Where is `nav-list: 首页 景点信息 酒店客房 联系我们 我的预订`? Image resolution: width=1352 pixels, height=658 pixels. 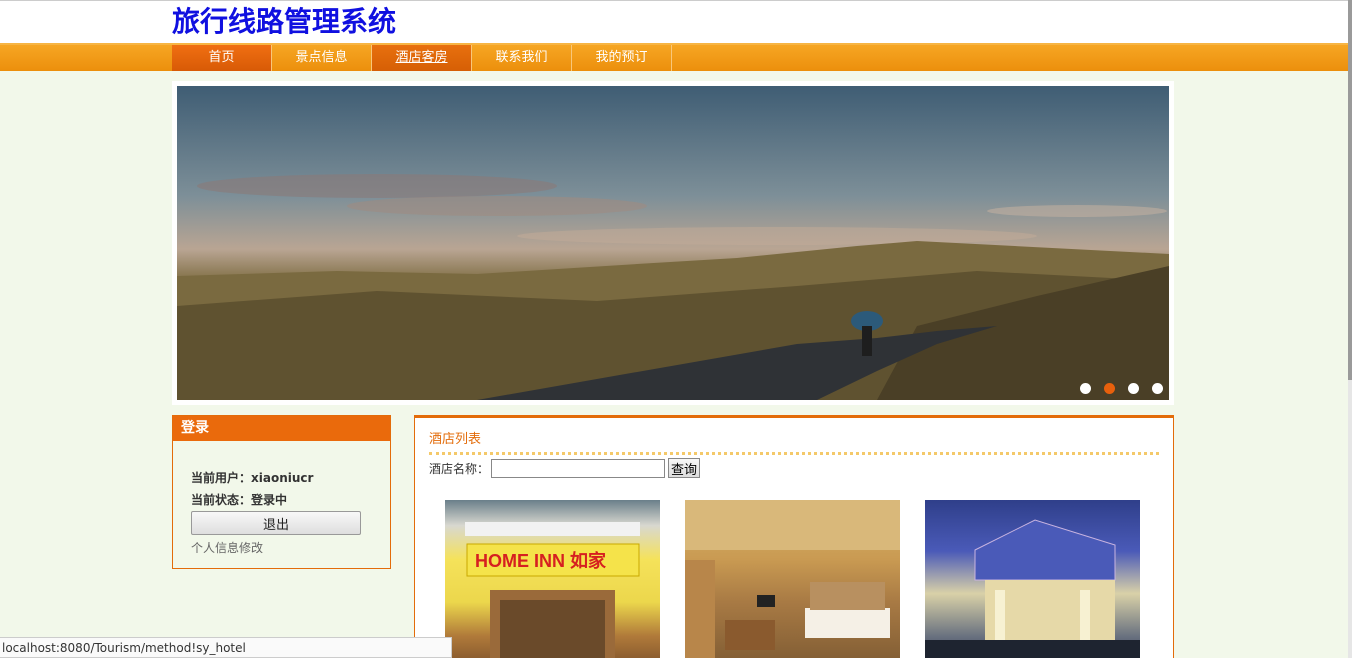
nav-list: 首页 景点信息 酒店客房 联系我们 我的预订 is located at coordinates (422, 58).